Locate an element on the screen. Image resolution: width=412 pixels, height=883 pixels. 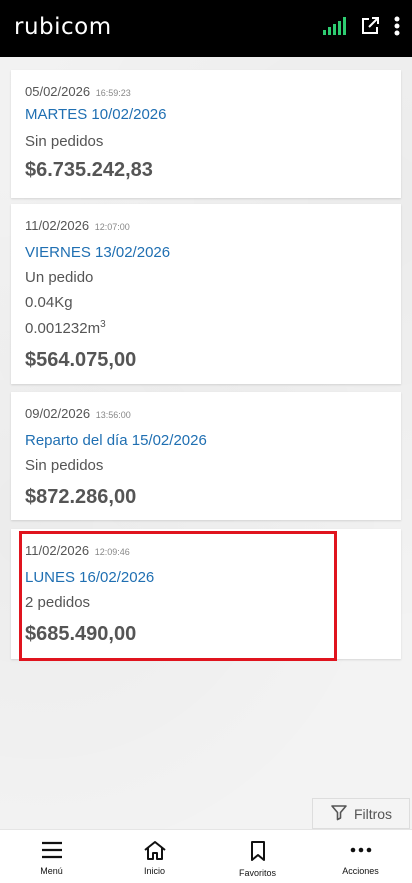
card-date-text: 05/02/2026 is located at coordinates (58, 91).